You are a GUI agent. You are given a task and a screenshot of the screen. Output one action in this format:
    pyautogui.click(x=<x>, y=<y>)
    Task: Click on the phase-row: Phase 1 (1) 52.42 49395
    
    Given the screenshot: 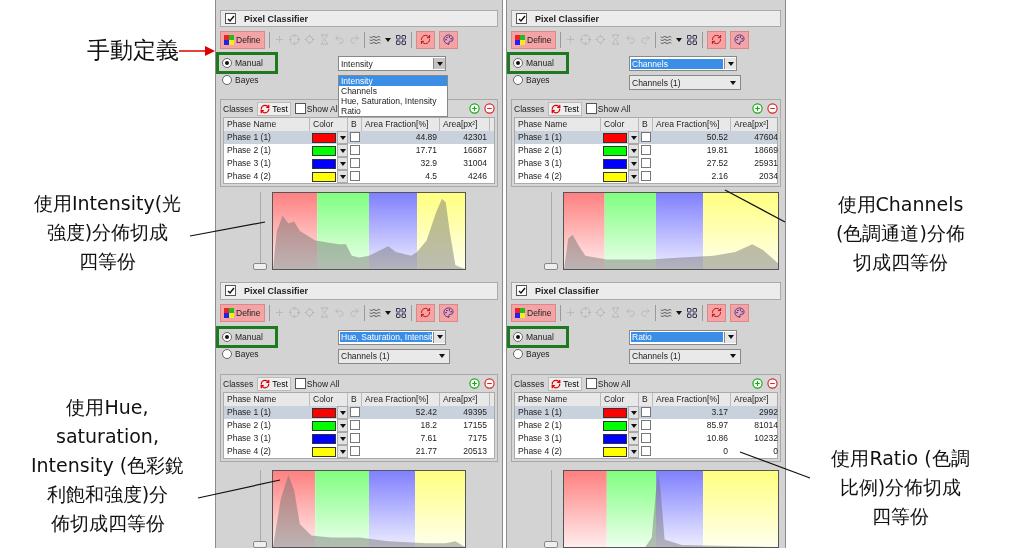 What is the action you would take?
    pyautogui.click(x=359, y=412)
    